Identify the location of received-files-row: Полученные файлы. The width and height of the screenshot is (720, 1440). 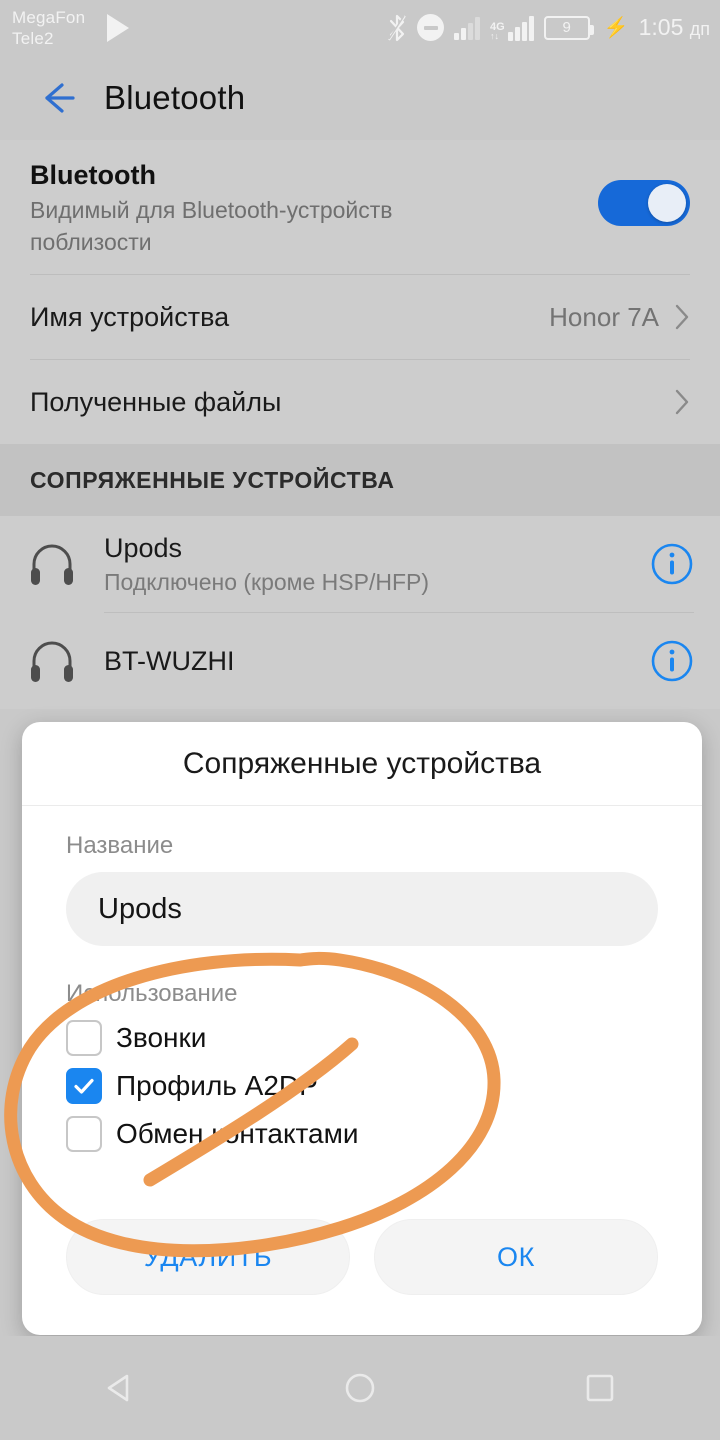
(360, 402).